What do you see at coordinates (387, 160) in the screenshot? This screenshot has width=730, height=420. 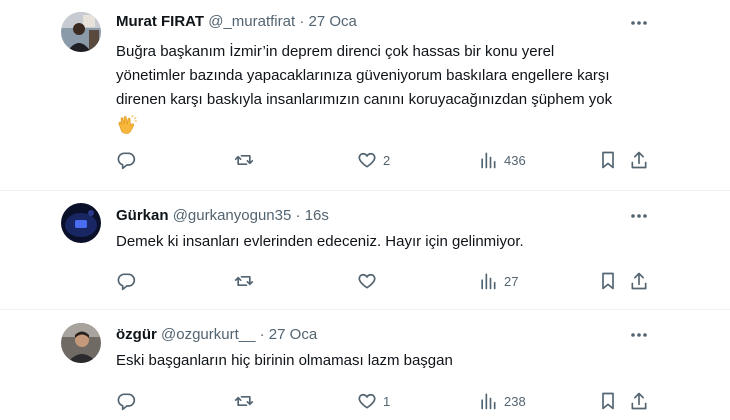 I see `like-count: 2` at bounding box center [387, 160].